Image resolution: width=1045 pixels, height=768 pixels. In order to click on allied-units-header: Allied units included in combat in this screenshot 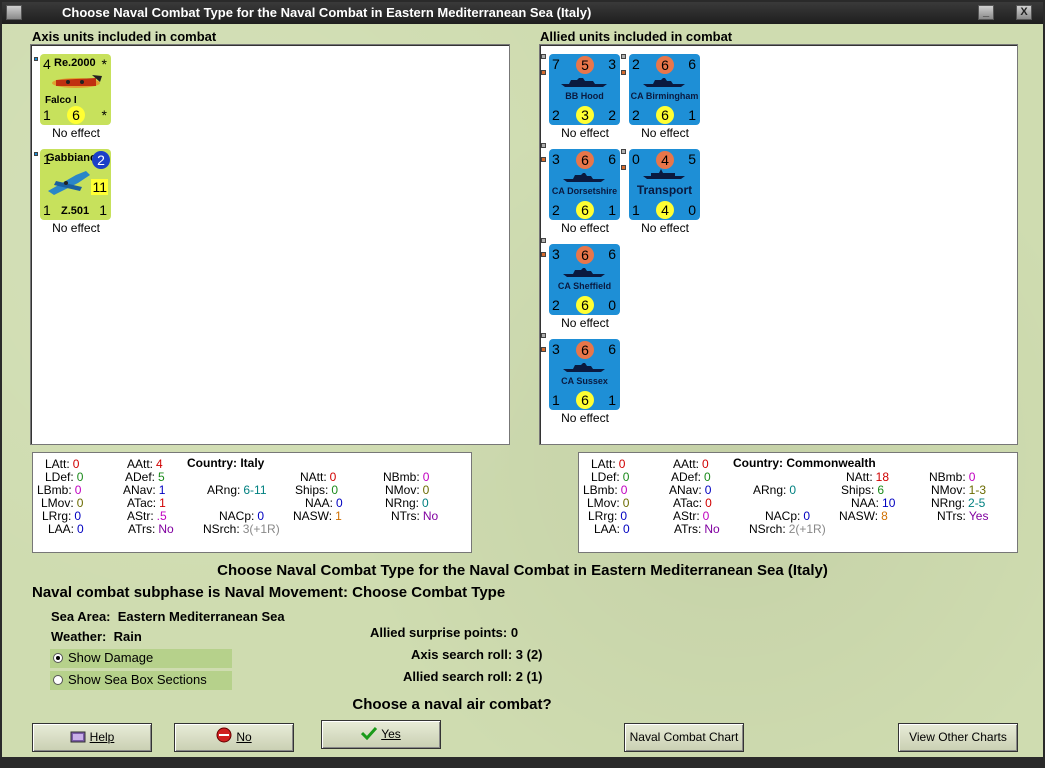, I will do `click(636, 36)`.